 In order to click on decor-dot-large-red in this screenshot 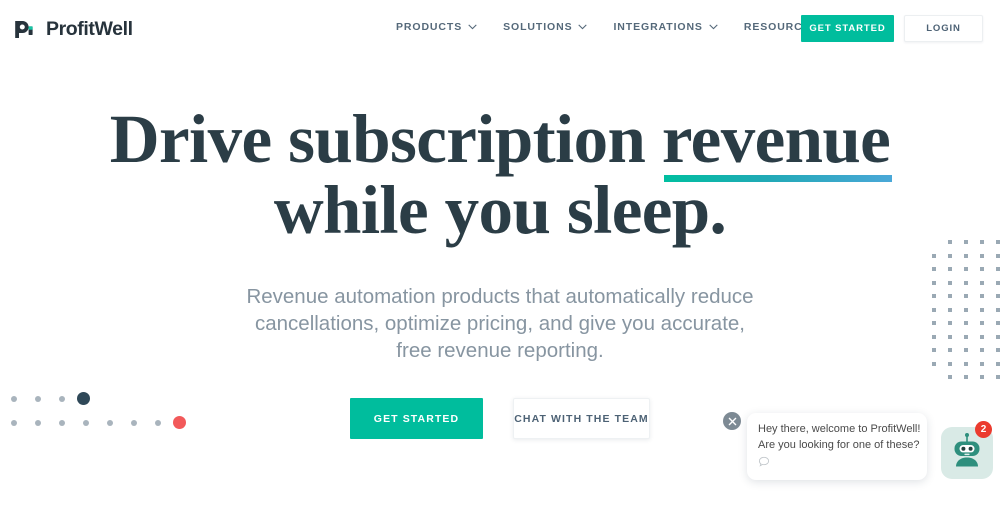, I will do `click(179, 422)`.